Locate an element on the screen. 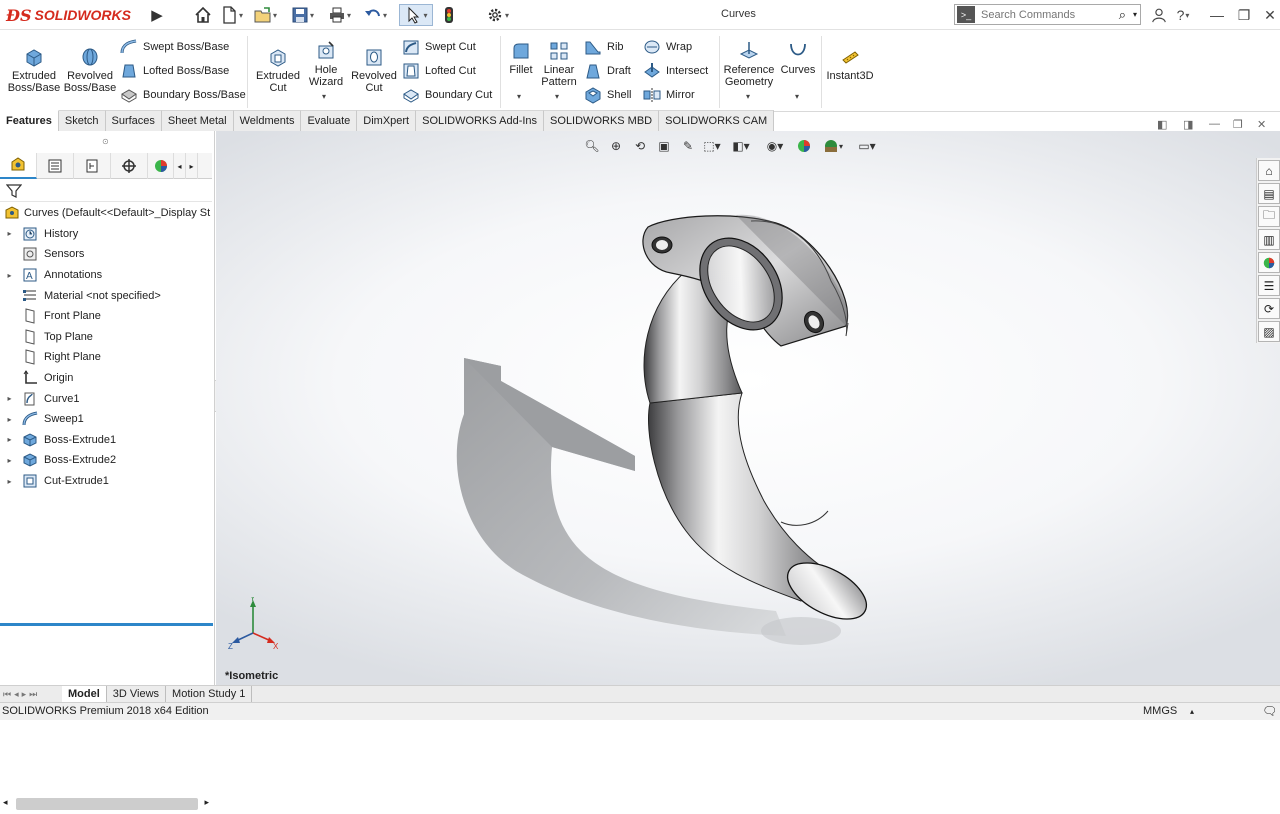 The image size is (1280, 814). restore-window-icon: ❐ is located at coordinates (1244, 15).